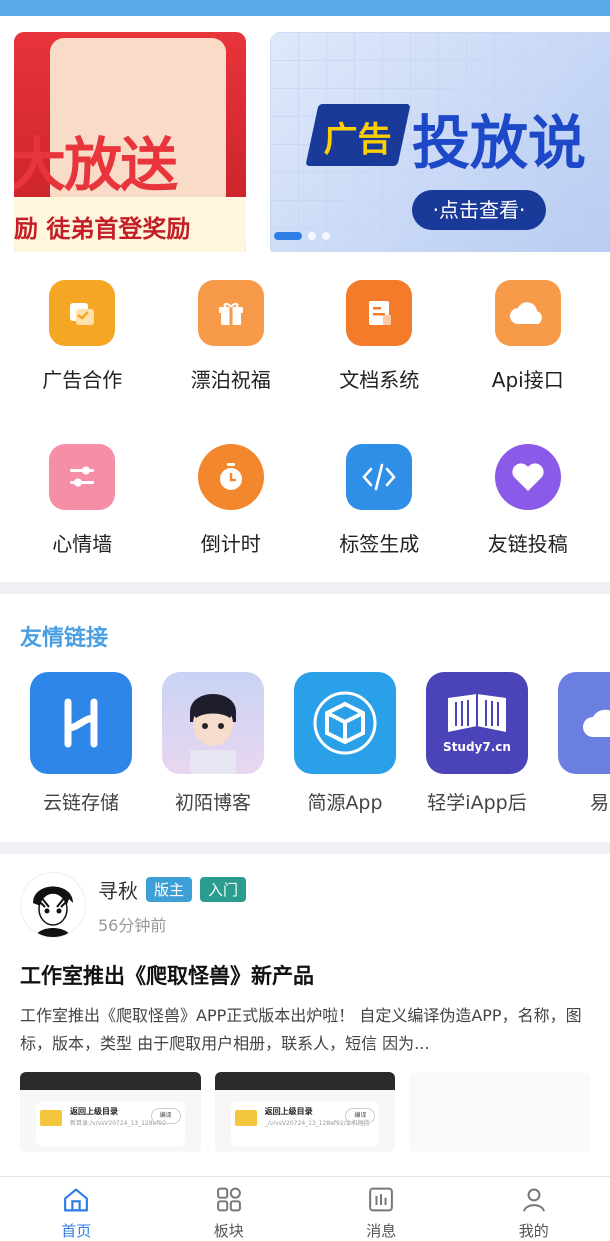 Image resolution: width=610 pixels, height=1241 pixels. What do you see at coordinates (345, 723) in the screenshot?
I see `cube-icon` at bounding box center [345, 723].